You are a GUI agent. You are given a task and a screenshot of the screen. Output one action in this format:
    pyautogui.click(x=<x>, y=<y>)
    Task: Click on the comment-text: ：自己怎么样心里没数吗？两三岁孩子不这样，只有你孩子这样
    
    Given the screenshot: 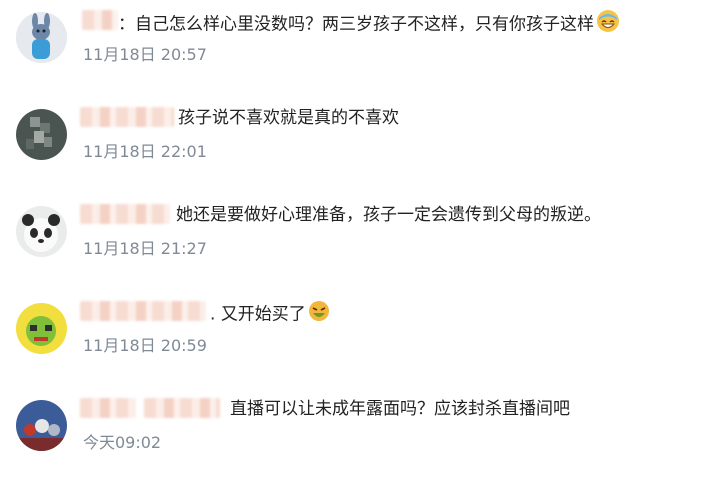 What is the action you would take?
    pyautogui.click(x=369, y=24)
    